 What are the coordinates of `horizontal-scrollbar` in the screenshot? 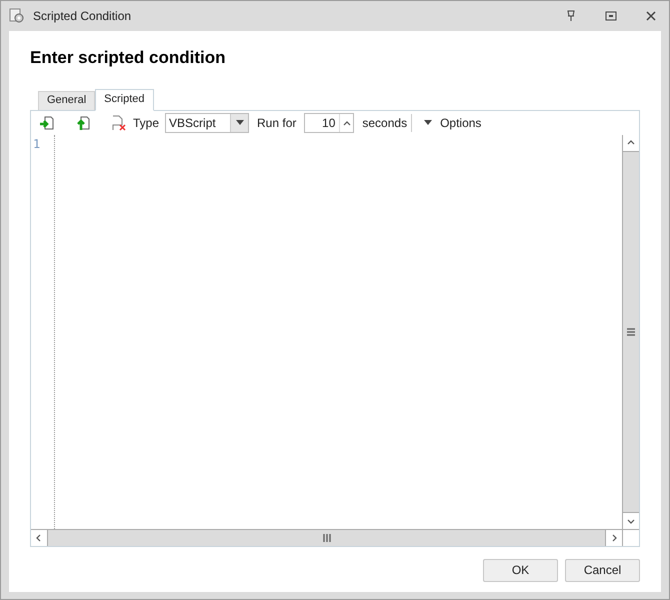 It's located at (326, 537).